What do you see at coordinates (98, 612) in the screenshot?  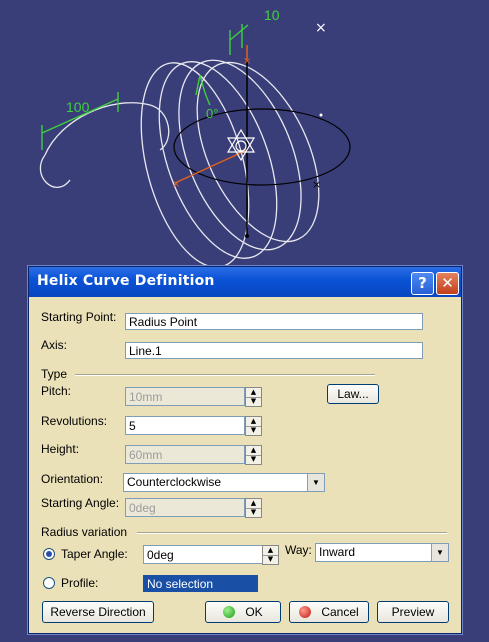 I see `reverse-direction-button: Reverse Direction` at bounding box center [98, 612].